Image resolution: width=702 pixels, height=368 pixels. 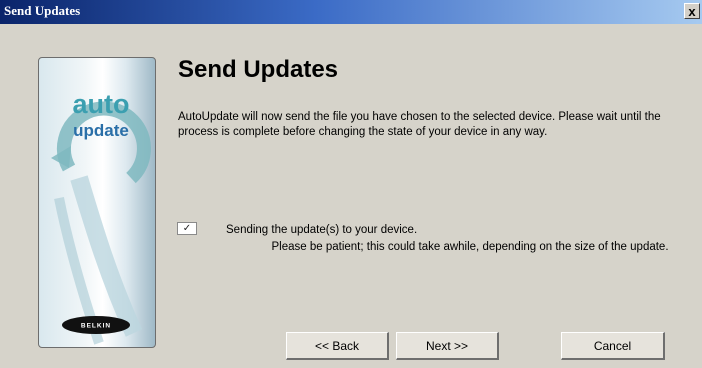 What do you see at coordinates (101, 104) in the screenshot?
I see `logo-auto-text: auto` at bounding box center [101, 104].